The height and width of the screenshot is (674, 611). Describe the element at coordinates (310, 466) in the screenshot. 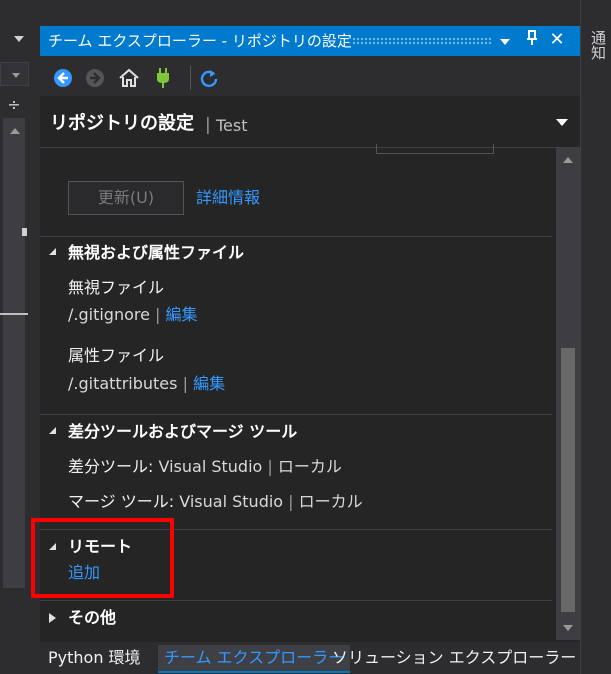

I see `diff-tool-local: ローカル` at that location.